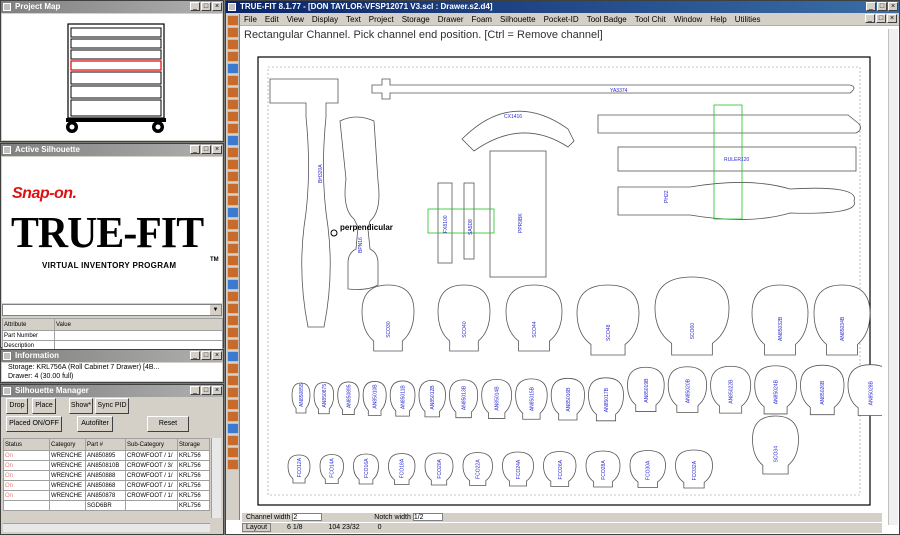 The image size is (900, 535). What do you see at coordinates (26, 505) in the screenshot?
I see `status-cell` at bounding box center [26, 505].